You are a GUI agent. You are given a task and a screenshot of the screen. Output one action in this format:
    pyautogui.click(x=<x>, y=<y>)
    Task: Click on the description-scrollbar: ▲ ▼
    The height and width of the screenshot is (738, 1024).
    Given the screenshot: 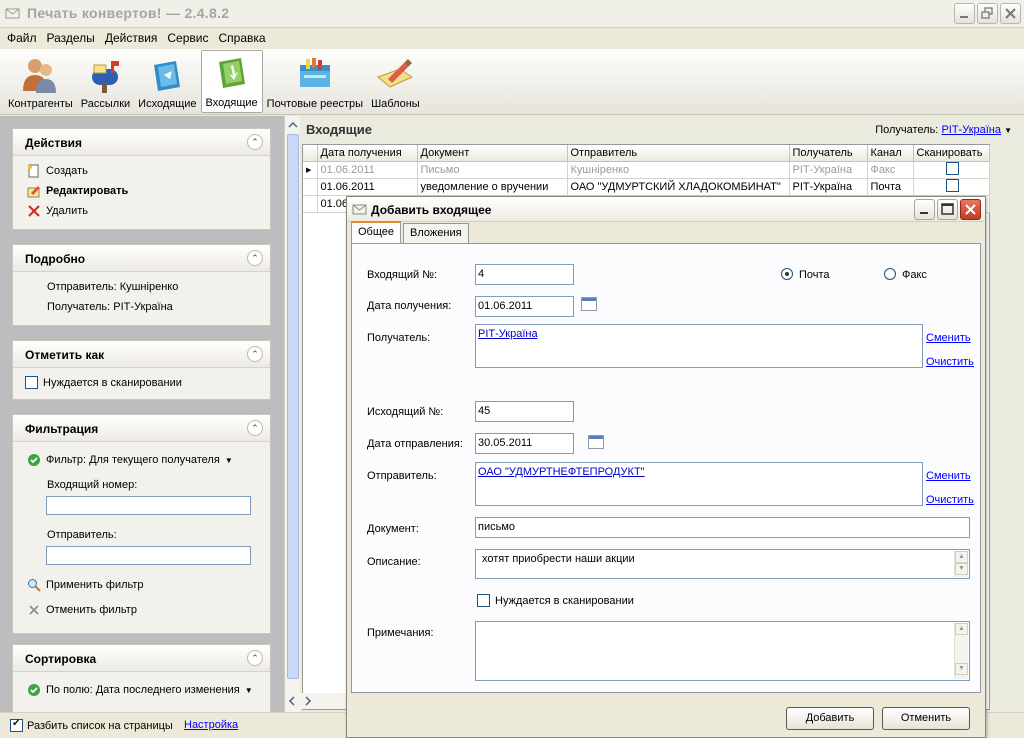 What is the action you would take?
    pyautogui.click(x=961, y=564)
    